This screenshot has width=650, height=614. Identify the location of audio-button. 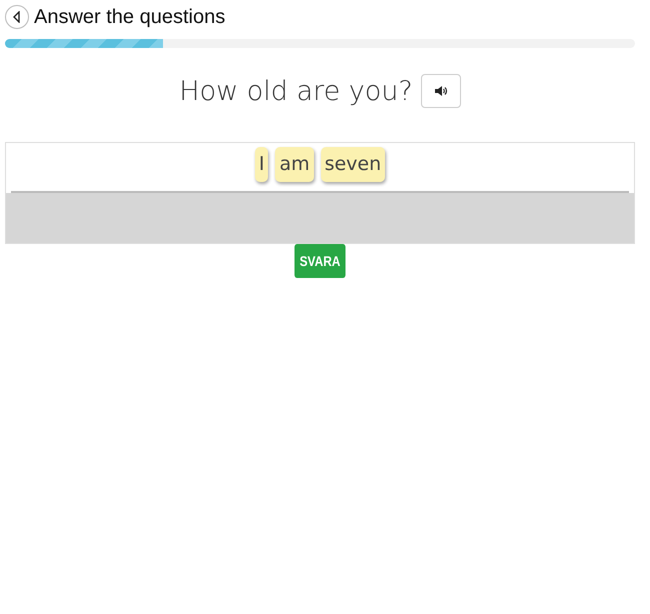
(440, 91).